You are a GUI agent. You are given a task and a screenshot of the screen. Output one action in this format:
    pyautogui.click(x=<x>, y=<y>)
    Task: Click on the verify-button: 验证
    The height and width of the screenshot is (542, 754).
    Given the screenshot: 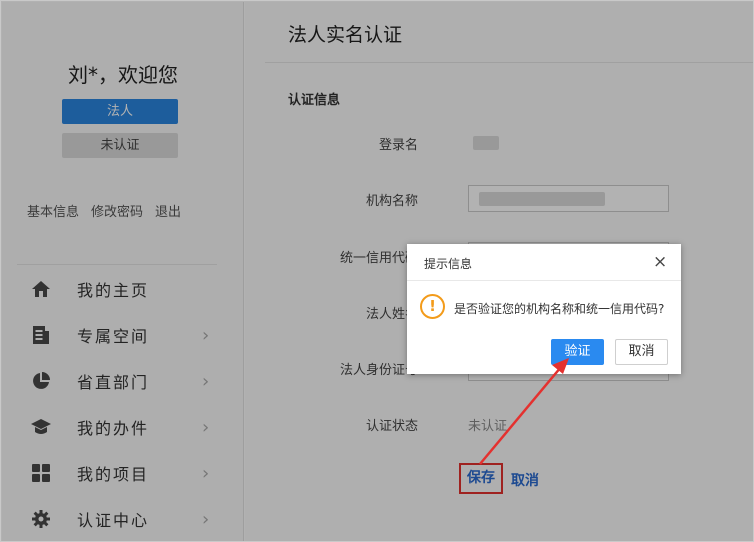 What is the action you would take?
    pyautogui.click(x=577, y=352)
    